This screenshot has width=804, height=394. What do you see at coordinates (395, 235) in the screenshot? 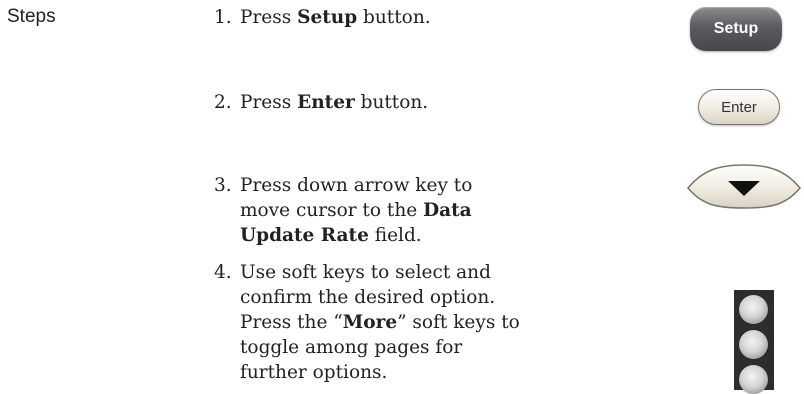
I see `step-text-part: field.` at bounding box center [395, 235].